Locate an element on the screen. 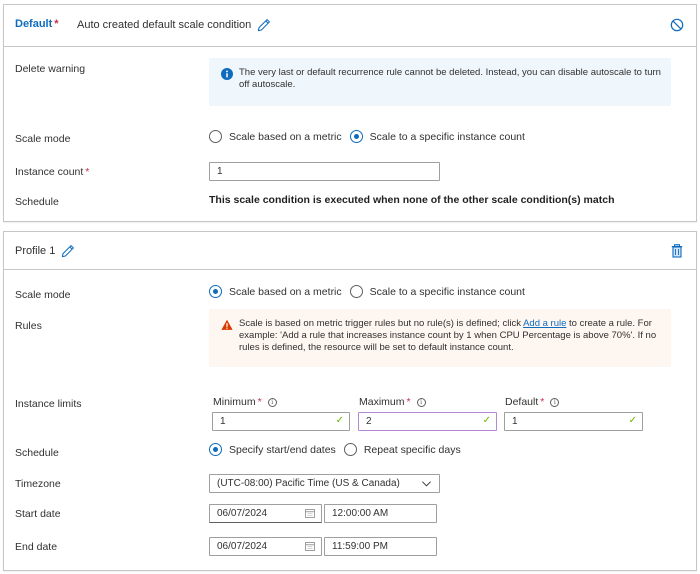 This screenshot has height=574, width=700. add-a-rule-link: Add a rule is located at coordinates (544, 323).